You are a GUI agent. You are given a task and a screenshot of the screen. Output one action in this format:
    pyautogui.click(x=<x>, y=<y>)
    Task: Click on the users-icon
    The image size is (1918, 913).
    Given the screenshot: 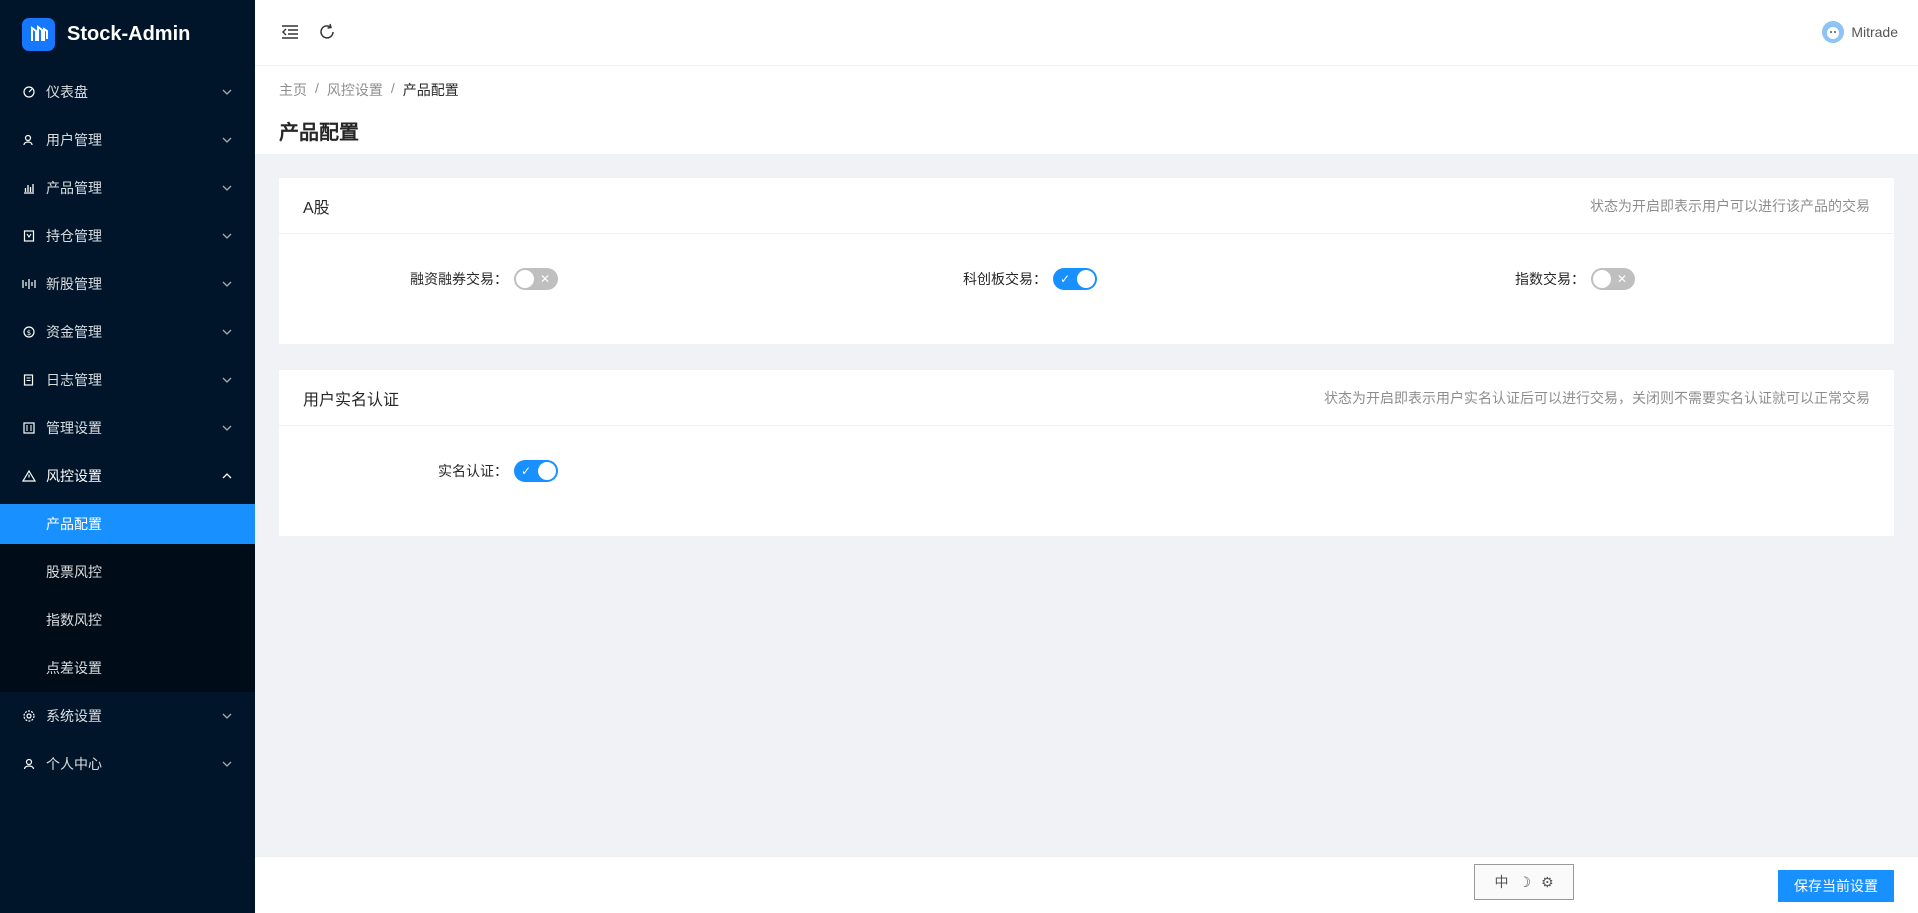 What is the action you would take?
    pyautogui.click(x=29, y=140)
    